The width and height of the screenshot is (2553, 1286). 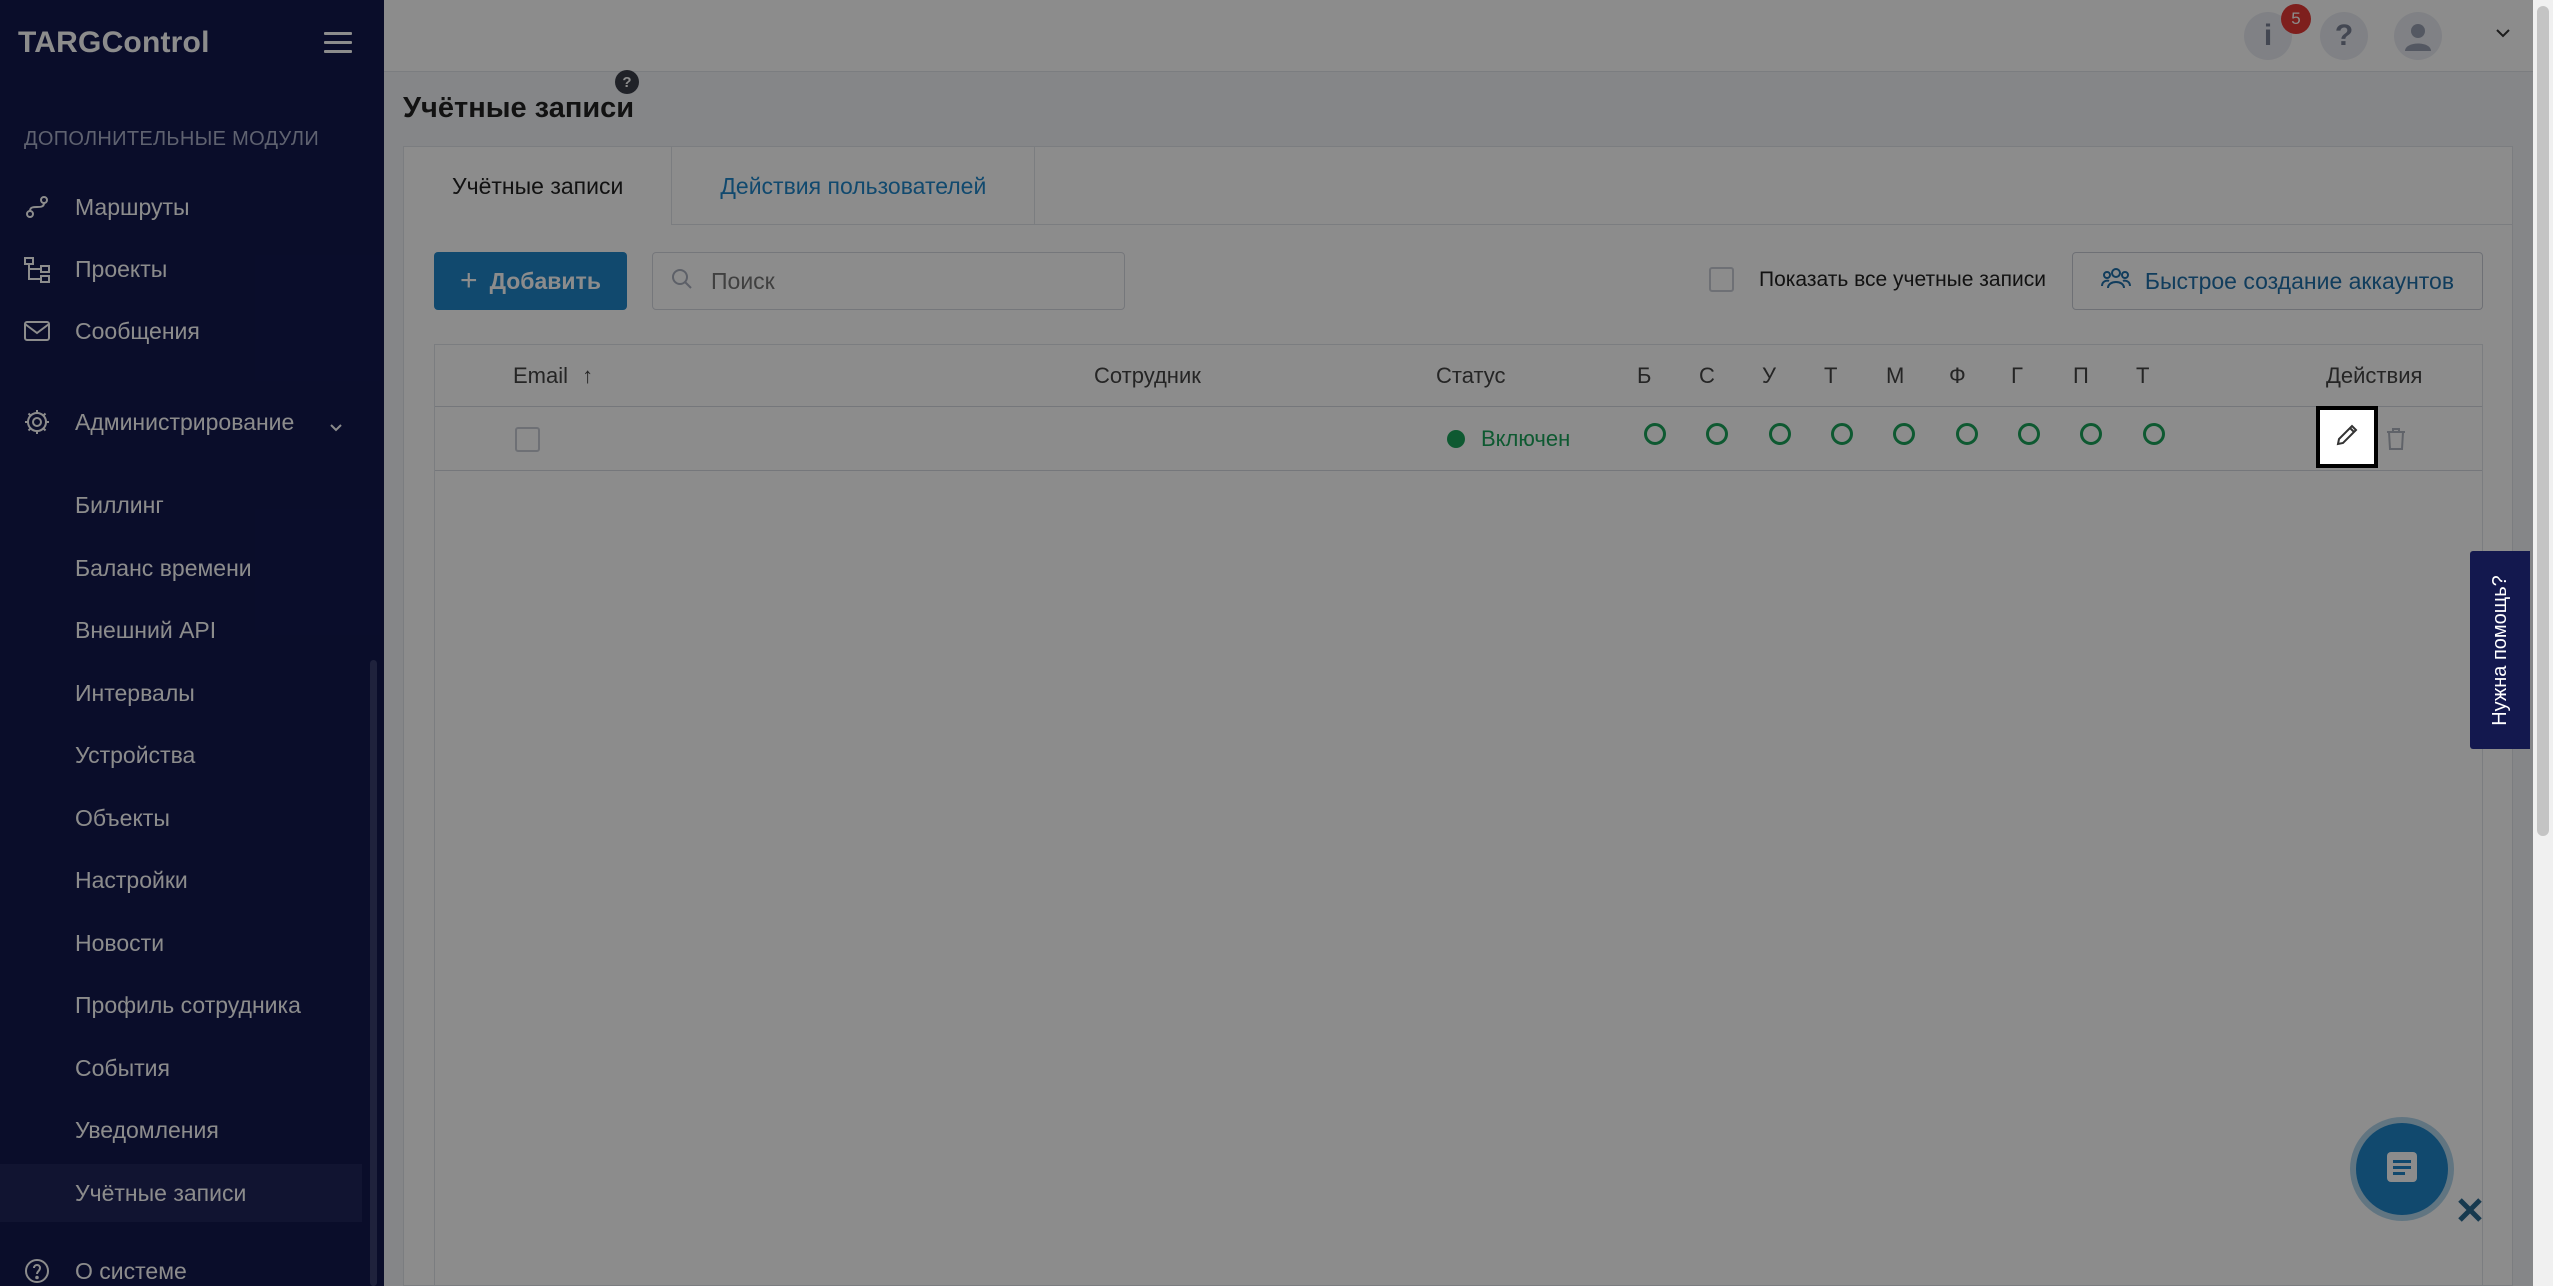 I want to click on tabs: Учётные записи Действия пользователей, so click(x=1458, y=186).